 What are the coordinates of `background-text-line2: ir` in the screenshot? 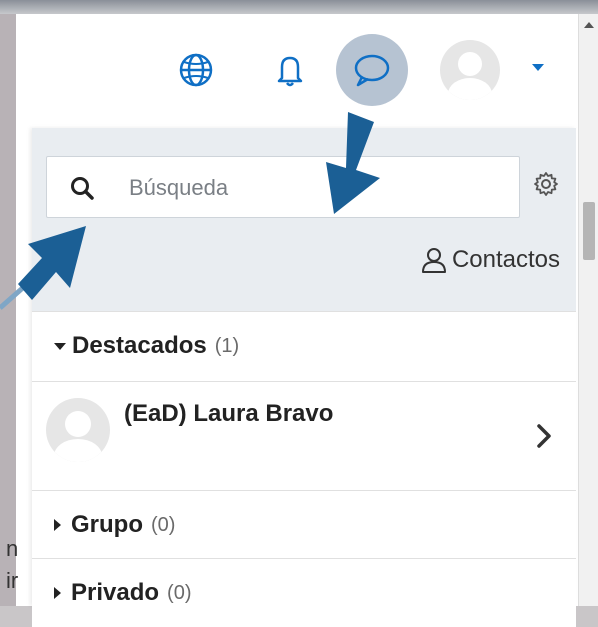 It's located at (12, 580).